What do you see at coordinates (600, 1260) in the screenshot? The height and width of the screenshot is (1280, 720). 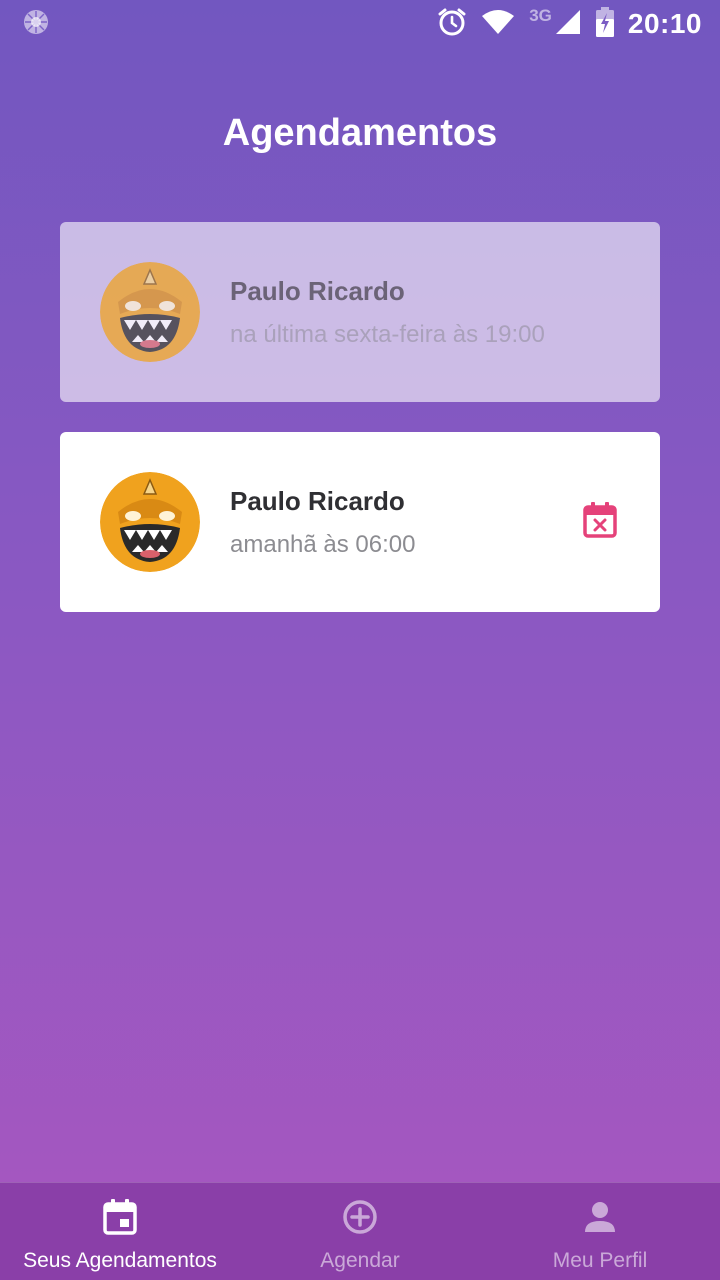 I see `tab-label: Meu Perfil` at bounding box center [600, 1260].